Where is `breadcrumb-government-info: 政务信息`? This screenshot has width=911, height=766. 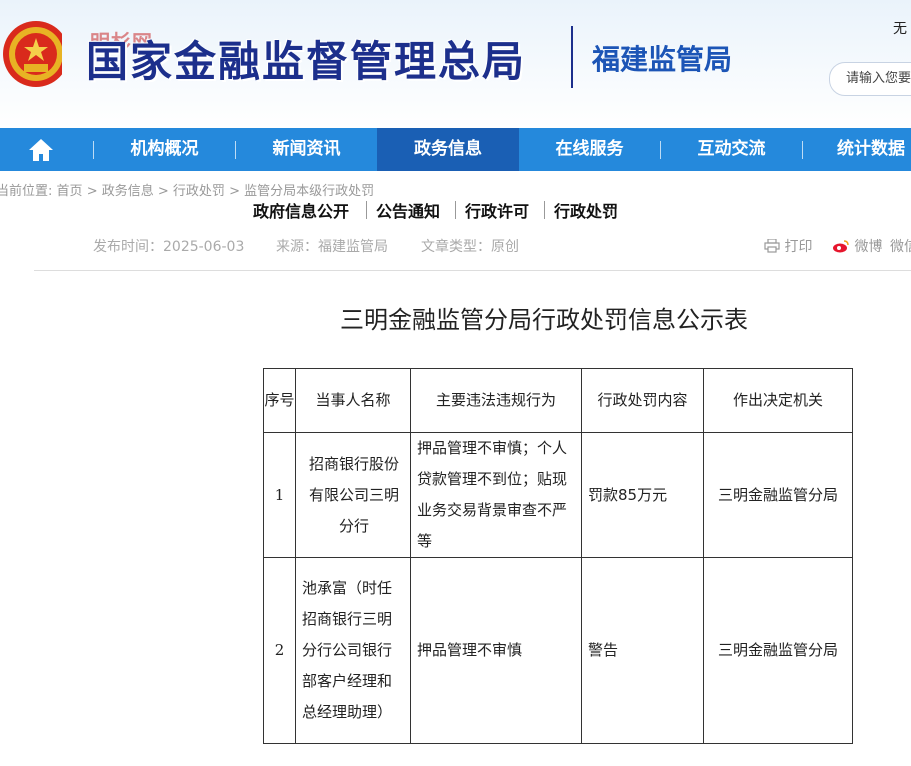 breadcrumb-government-info: 政务信息 is located at coordinates (128, 191).